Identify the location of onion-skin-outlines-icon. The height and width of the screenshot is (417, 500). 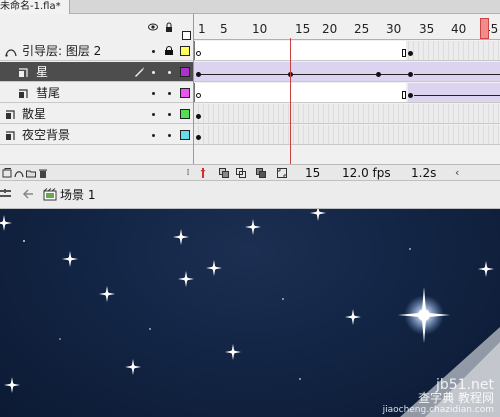
(241, 173).